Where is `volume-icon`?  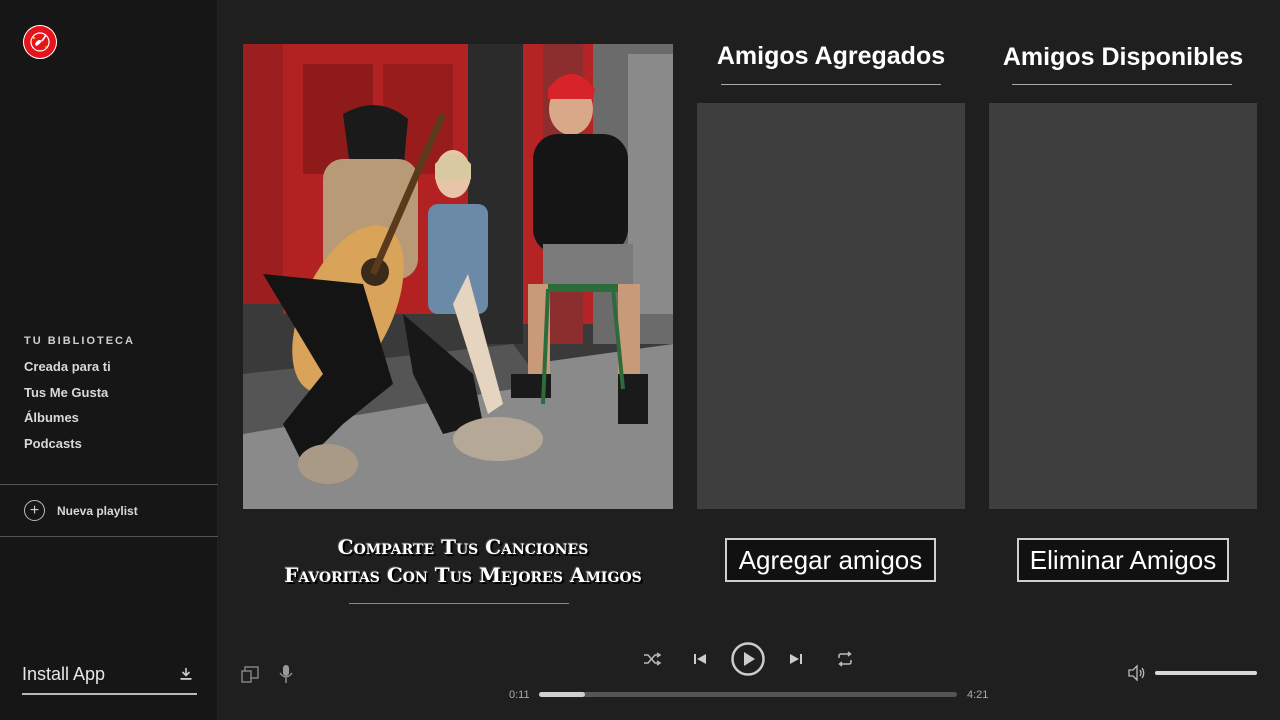 volume-icon is located at coordinates (1137, 673).